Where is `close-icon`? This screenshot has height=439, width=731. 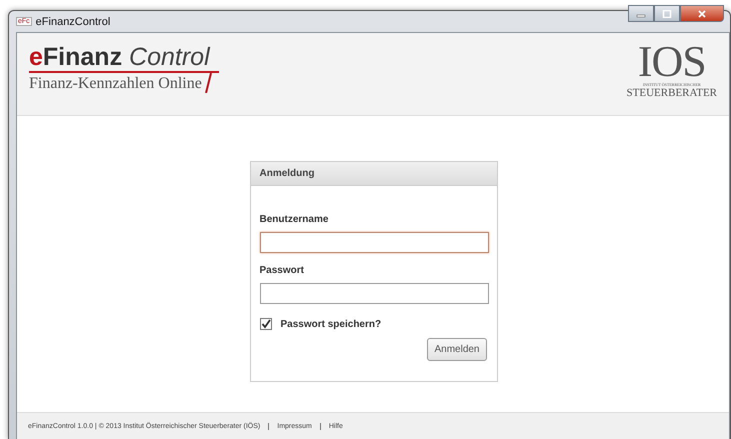
close-icon is located at coordinates (702, 14).